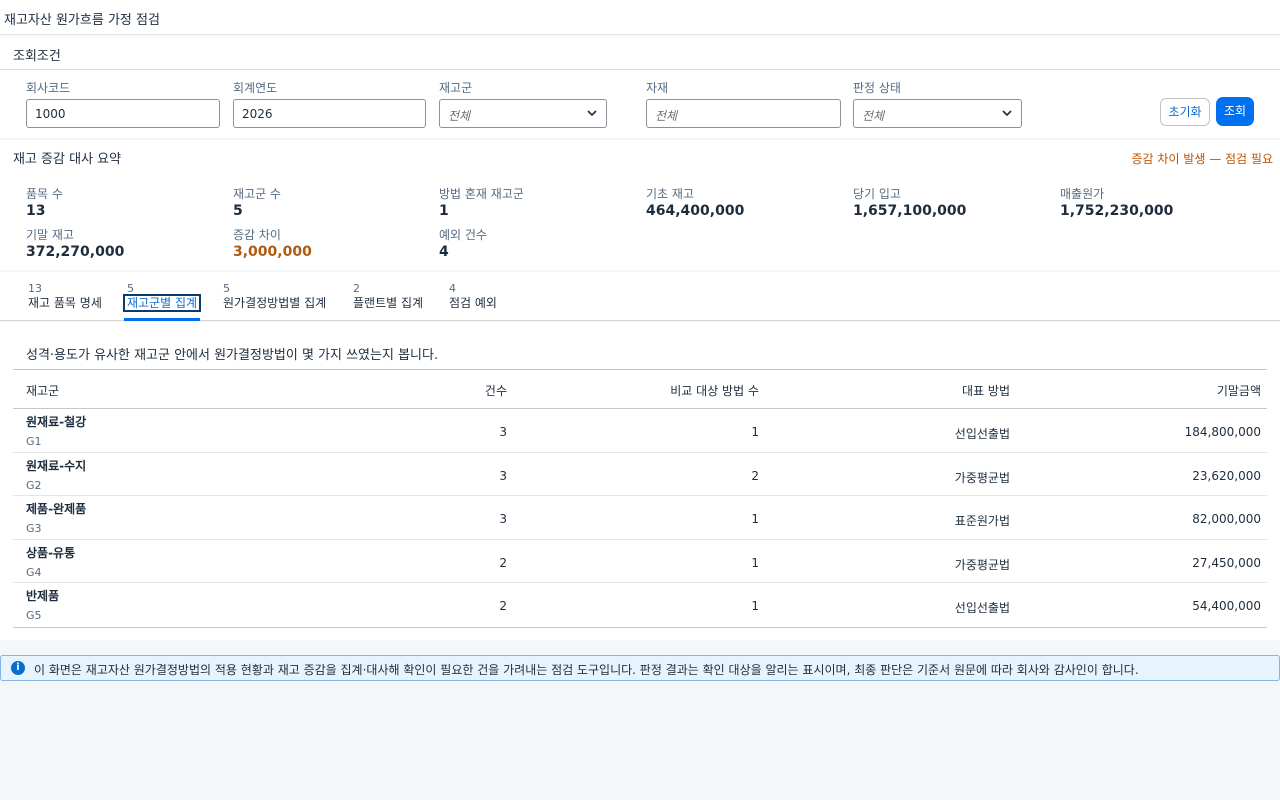 The width and height of the screenshot is (1280, 800). What do you see at coordinates (257, 235) in the screenshot?
I see `kpi-label-difference: 증감 차이` at bounding box center [257, 235].